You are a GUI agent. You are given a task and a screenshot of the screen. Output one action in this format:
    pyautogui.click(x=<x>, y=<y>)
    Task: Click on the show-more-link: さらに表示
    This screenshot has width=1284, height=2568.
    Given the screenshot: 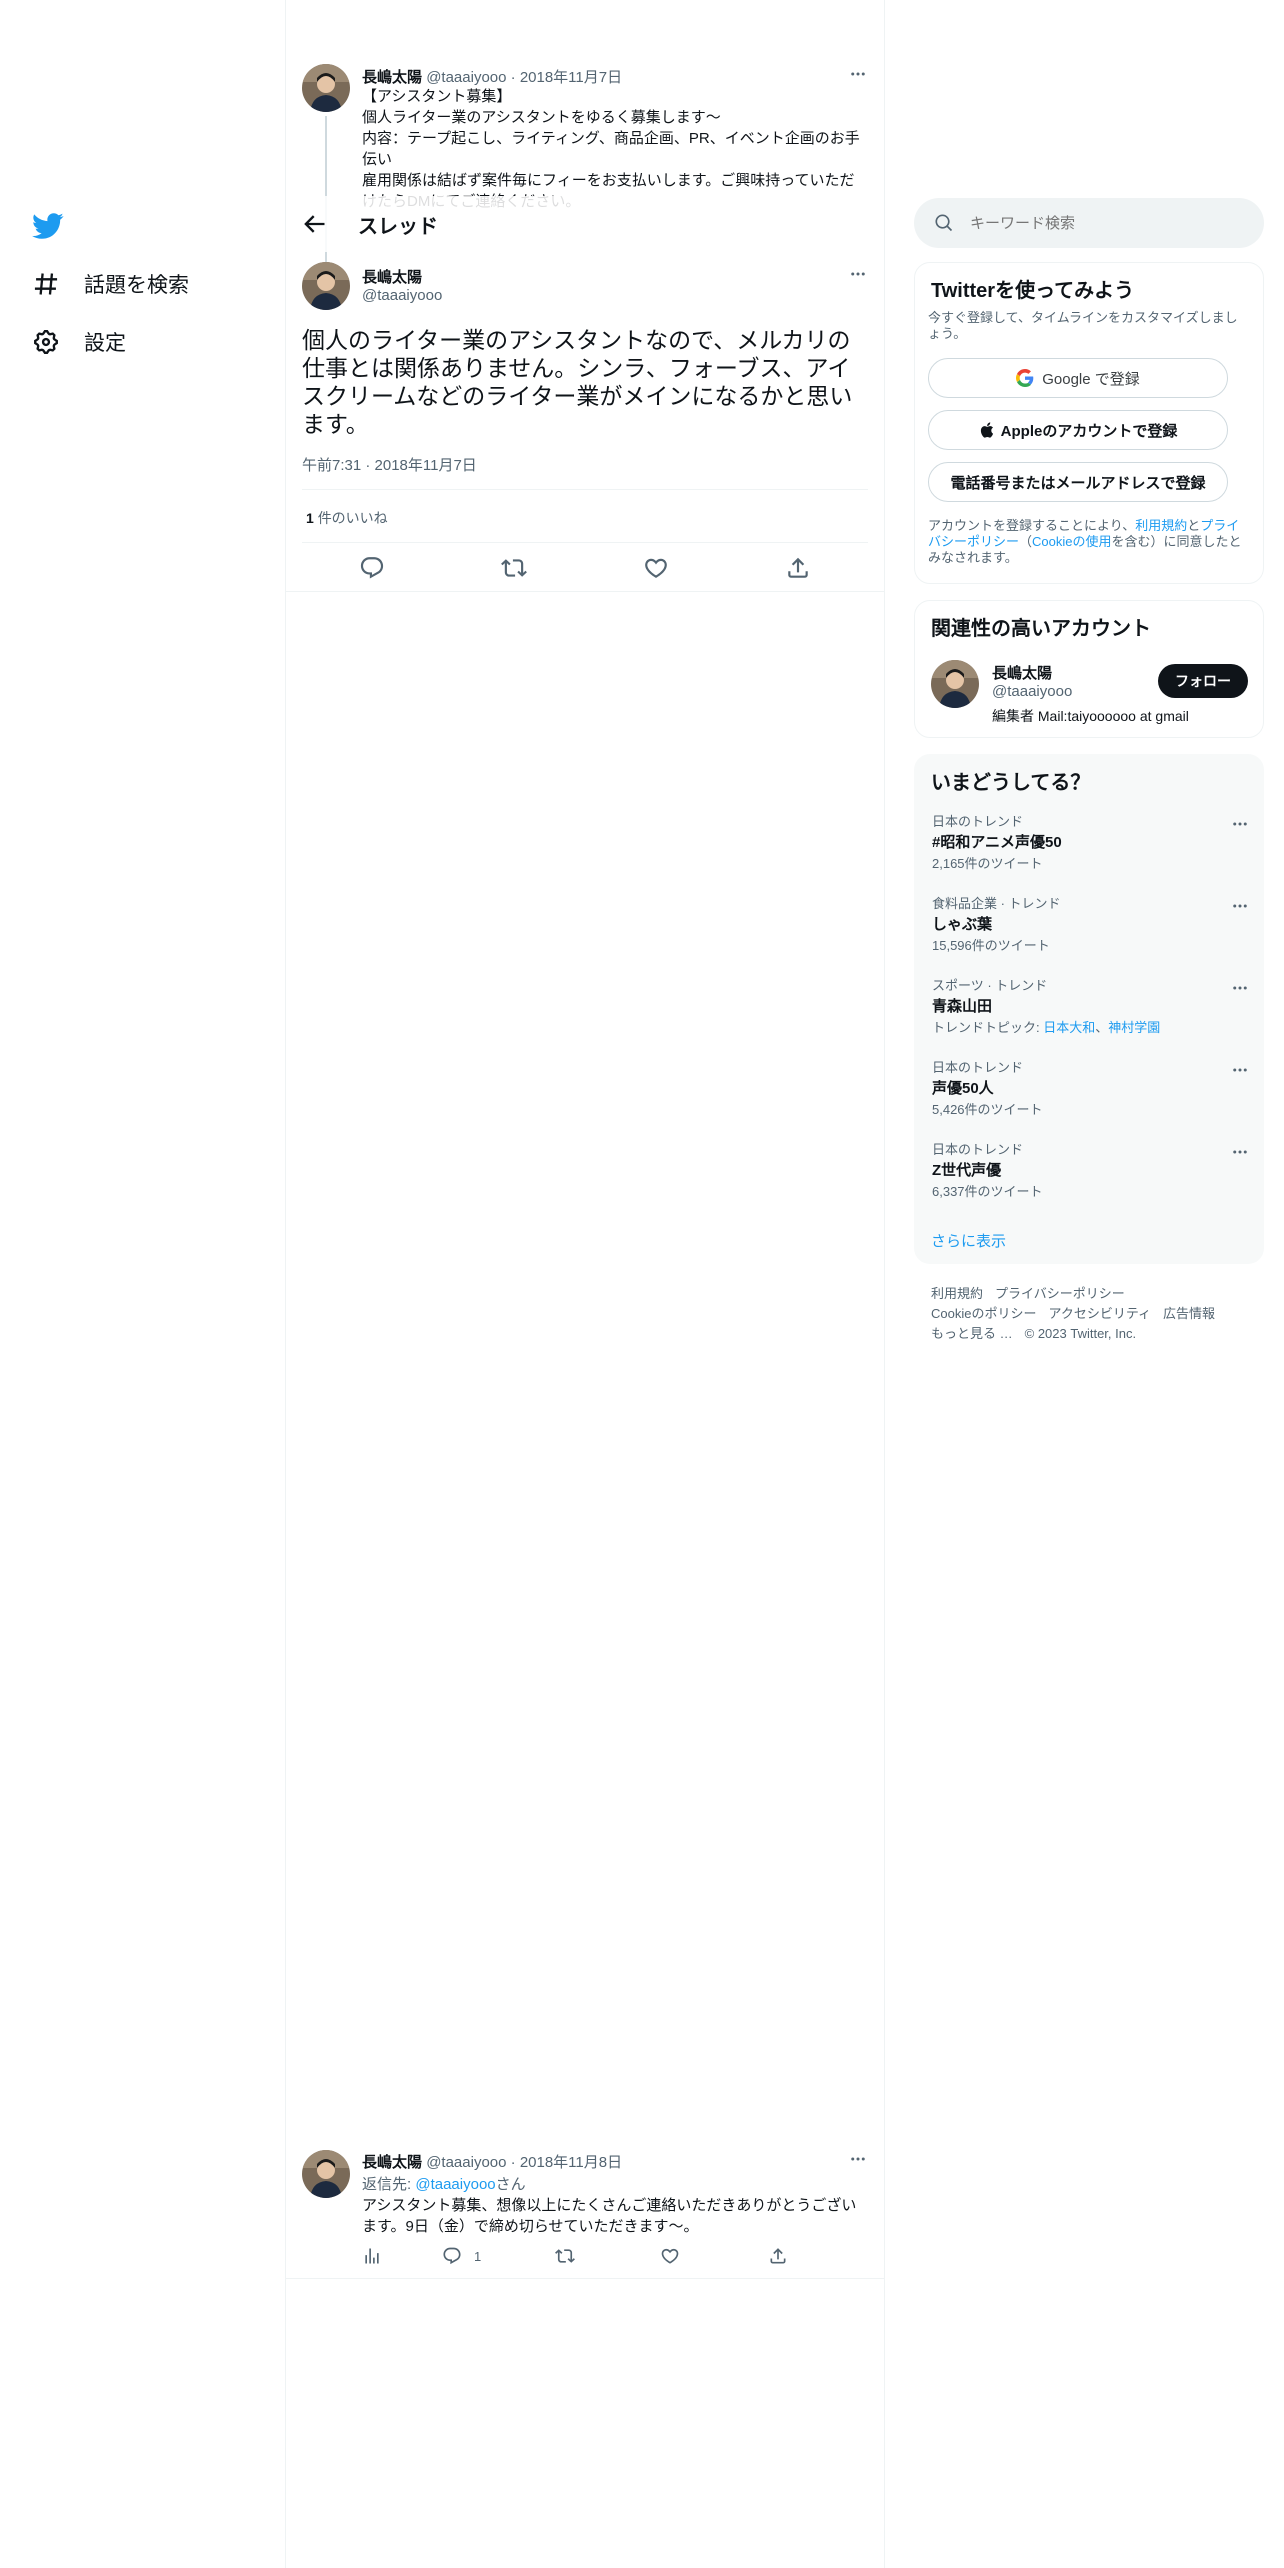 What is the action you would take?
    pyautogui.click(x=968, y=1240)
    